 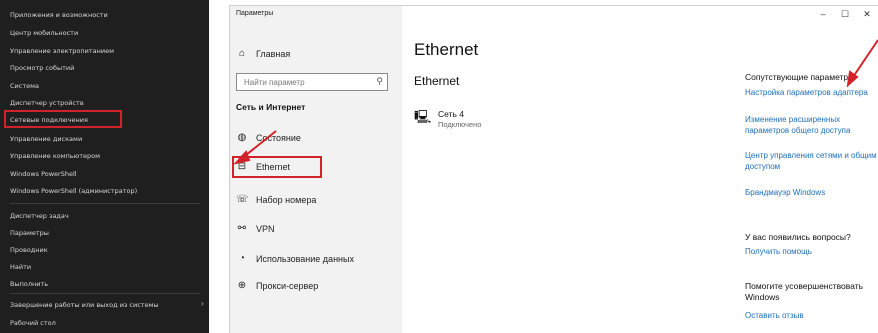 I want to click on arrowhead-ethernet, so click(x=242, y=157).